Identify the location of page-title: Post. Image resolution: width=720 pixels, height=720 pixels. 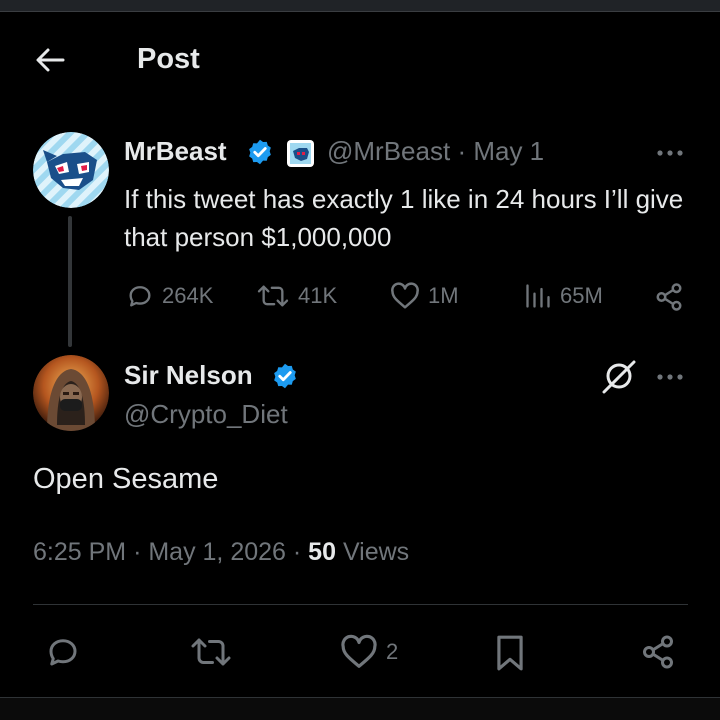
(168, 59).